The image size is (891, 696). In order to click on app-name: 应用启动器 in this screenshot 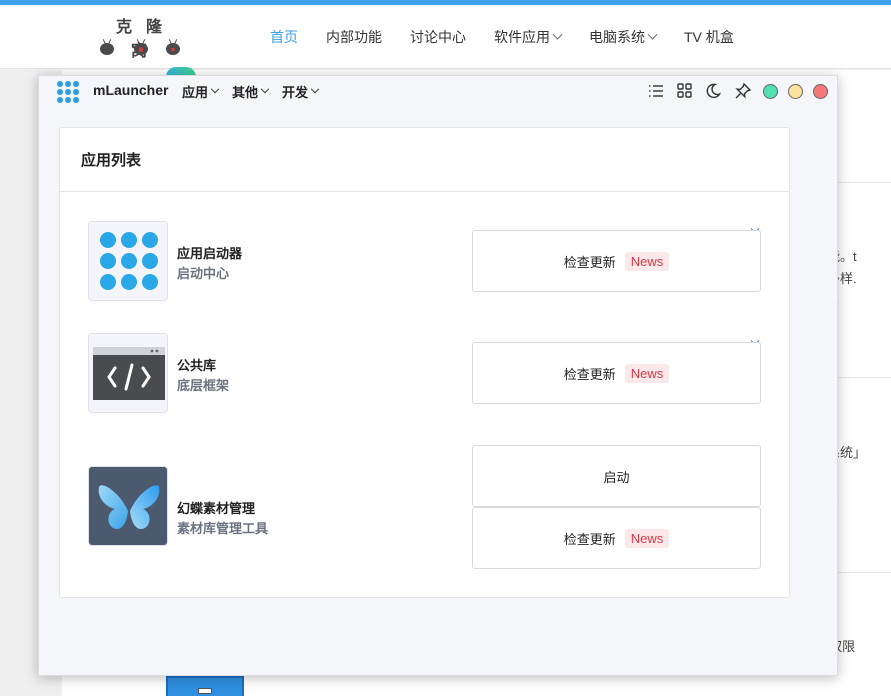, I will do `click(210, 254)`.